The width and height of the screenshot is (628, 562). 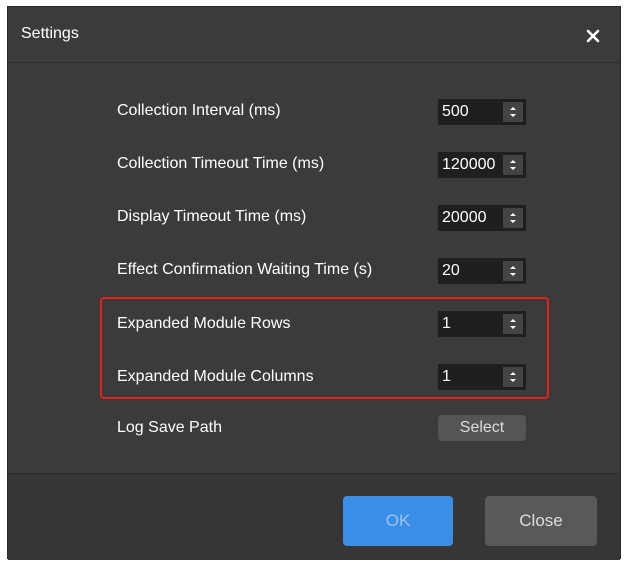 I want to click on collection-interval-value: 500, so click(x=473, y=112).